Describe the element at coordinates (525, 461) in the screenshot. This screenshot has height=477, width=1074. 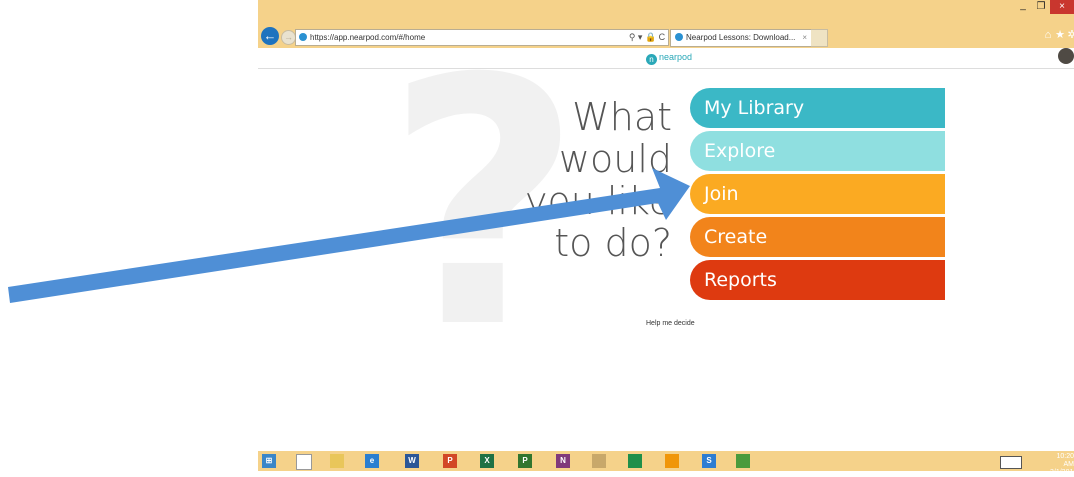
I see `taskbar-project-icon: P` at that location.